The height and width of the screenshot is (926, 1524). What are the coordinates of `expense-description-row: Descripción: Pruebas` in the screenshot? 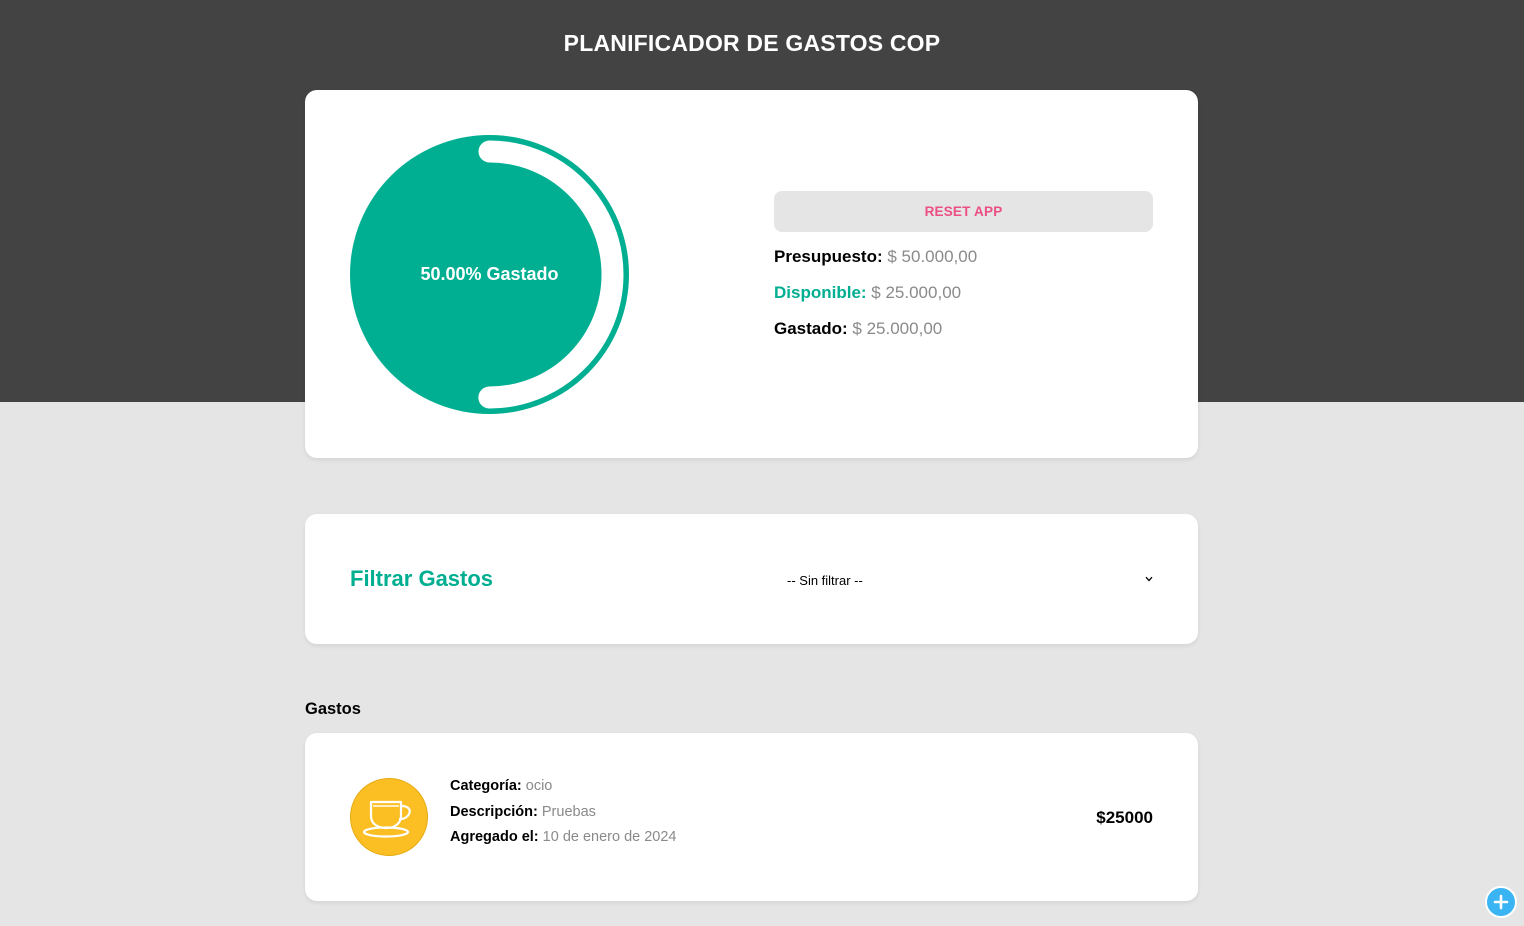 It's located at (523, 812).